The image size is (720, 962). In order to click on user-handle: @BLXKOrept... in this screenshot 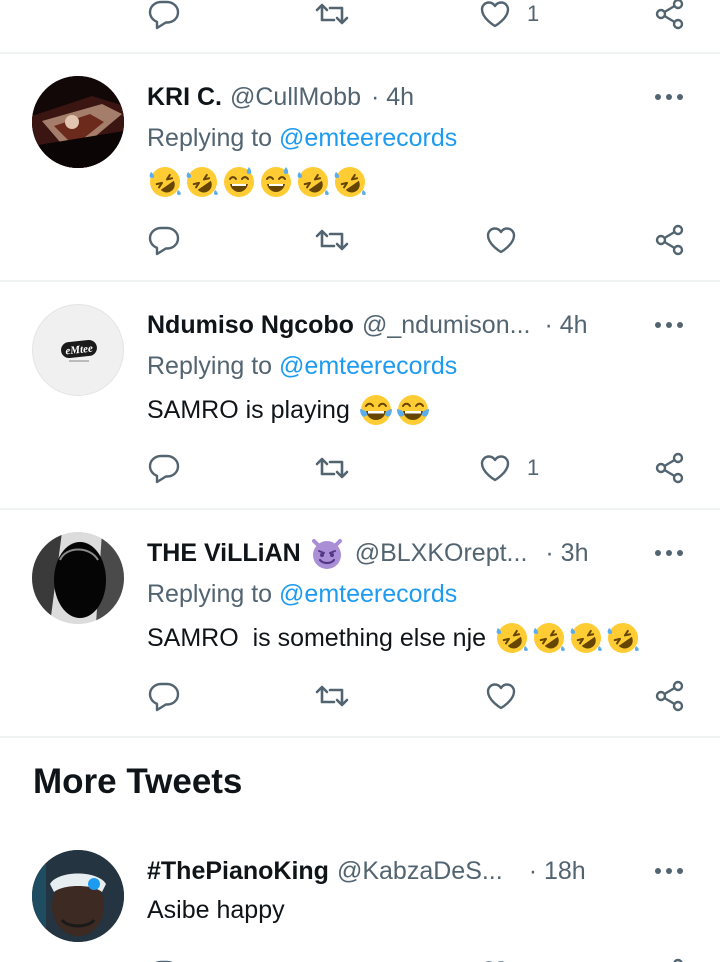, I will do `click(441, 553)`.